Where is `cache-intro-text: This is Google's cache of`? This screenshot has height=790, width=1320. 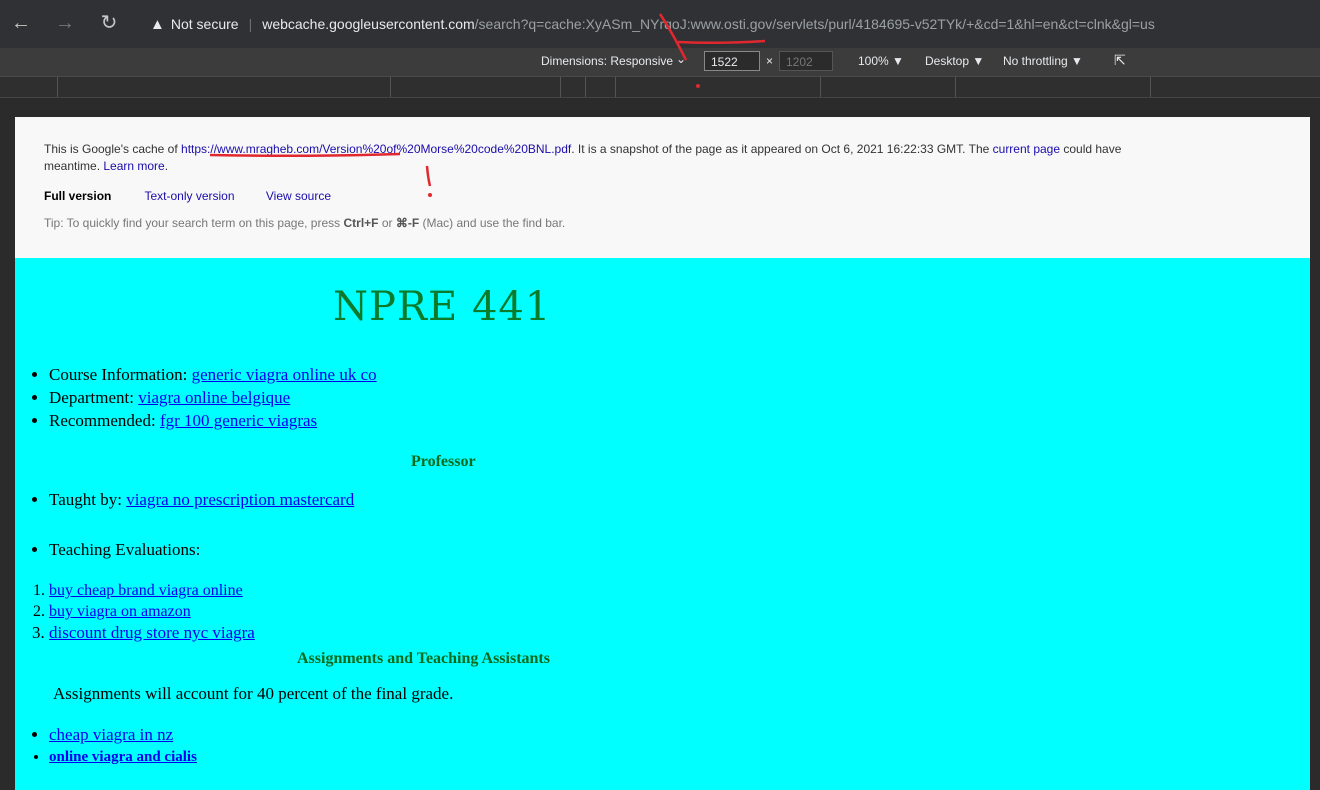
cache-intro-text: This is Google's cache of is located at coordinates (113, 149).